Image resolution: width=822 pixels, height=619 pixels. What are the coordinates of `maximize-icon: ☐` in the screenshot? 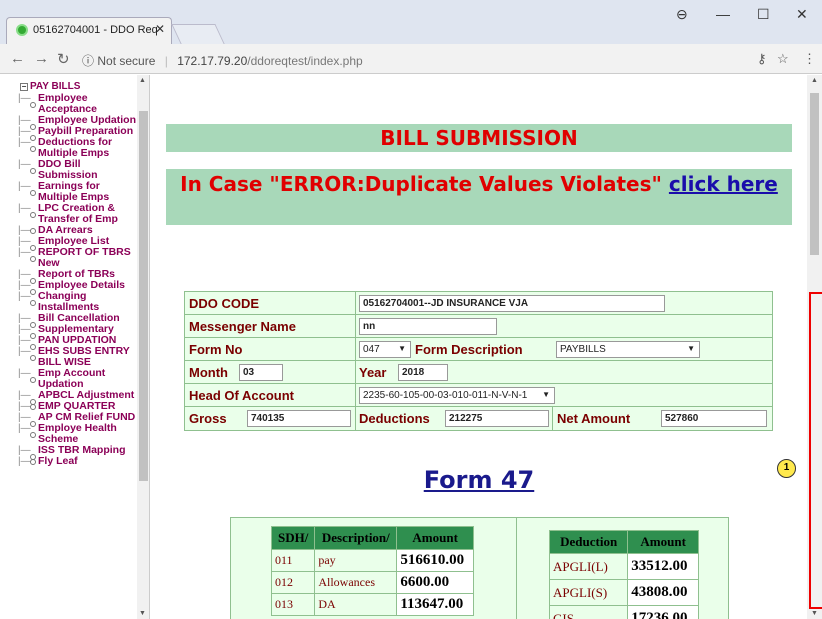 It's located at (763, 14).